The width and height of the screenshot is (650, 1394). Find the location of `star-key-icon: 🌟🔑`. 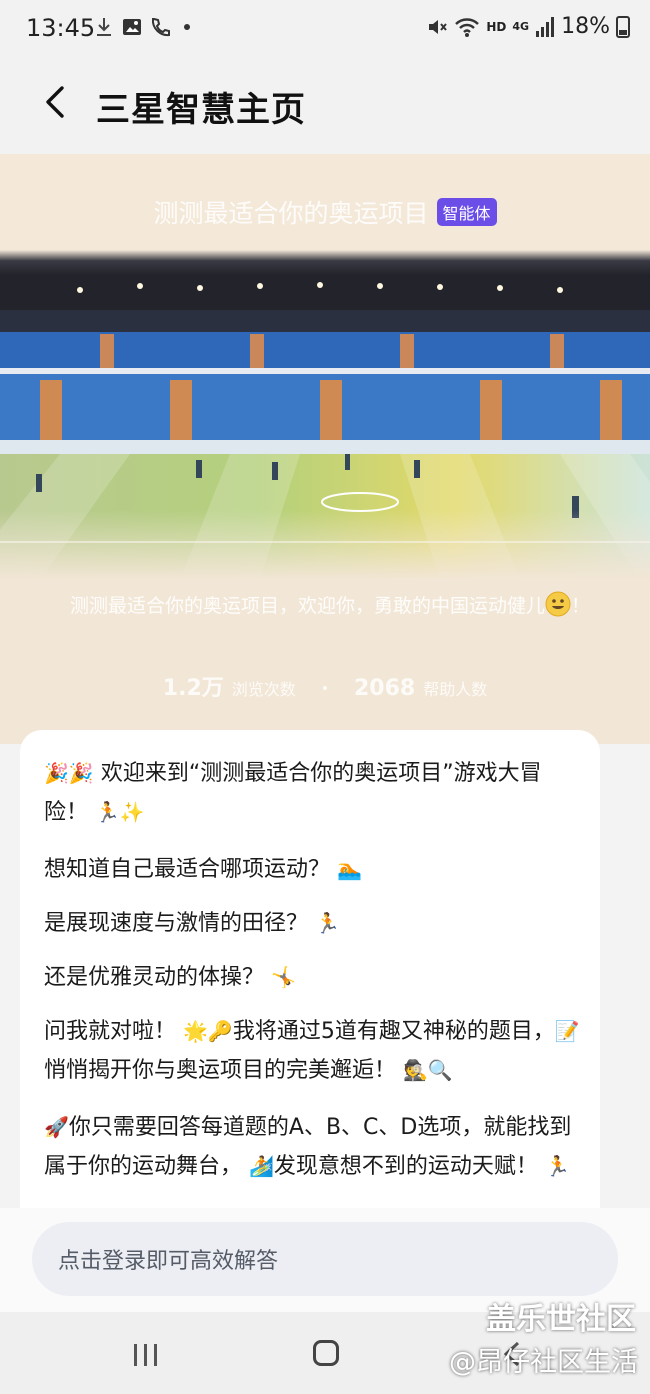

star-key-icon: 🌟🔑 is located at coordinates (208, 1031).